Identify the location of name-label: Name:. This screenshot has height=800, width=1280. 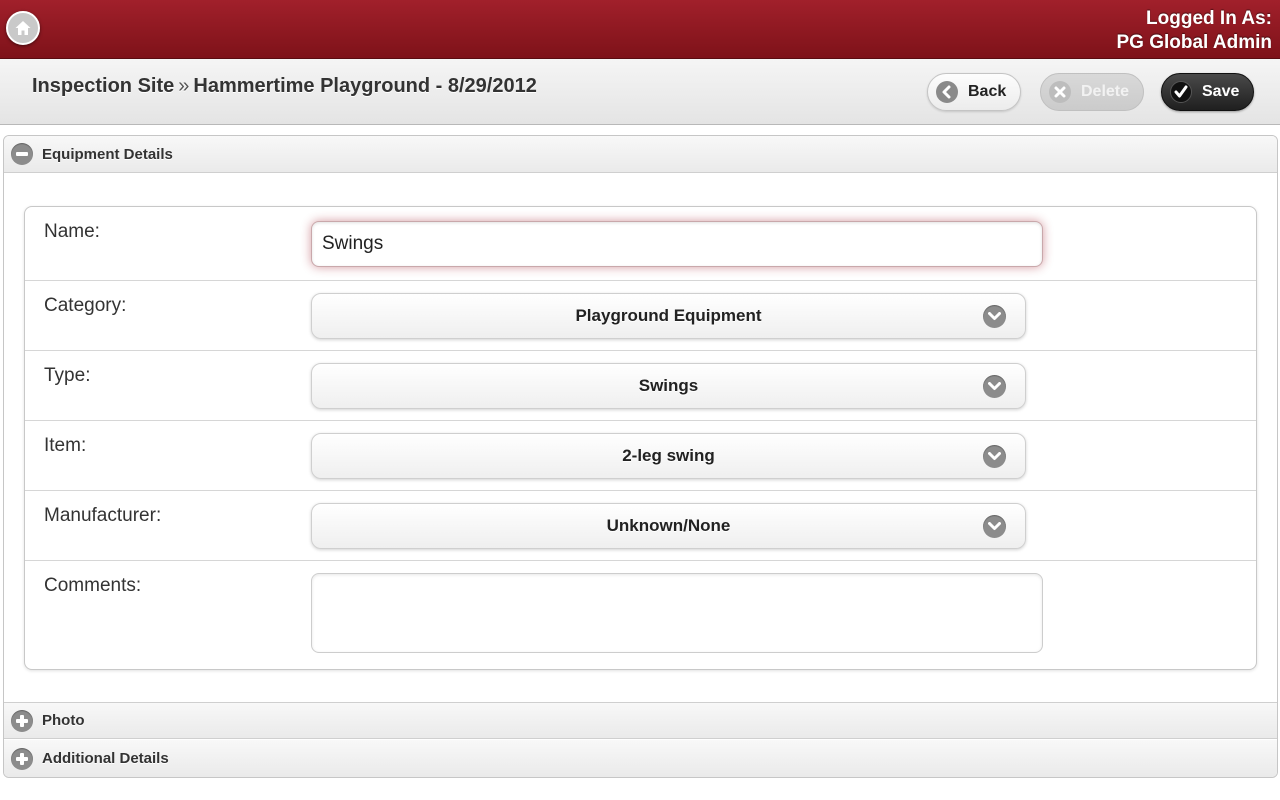
(72, 231).